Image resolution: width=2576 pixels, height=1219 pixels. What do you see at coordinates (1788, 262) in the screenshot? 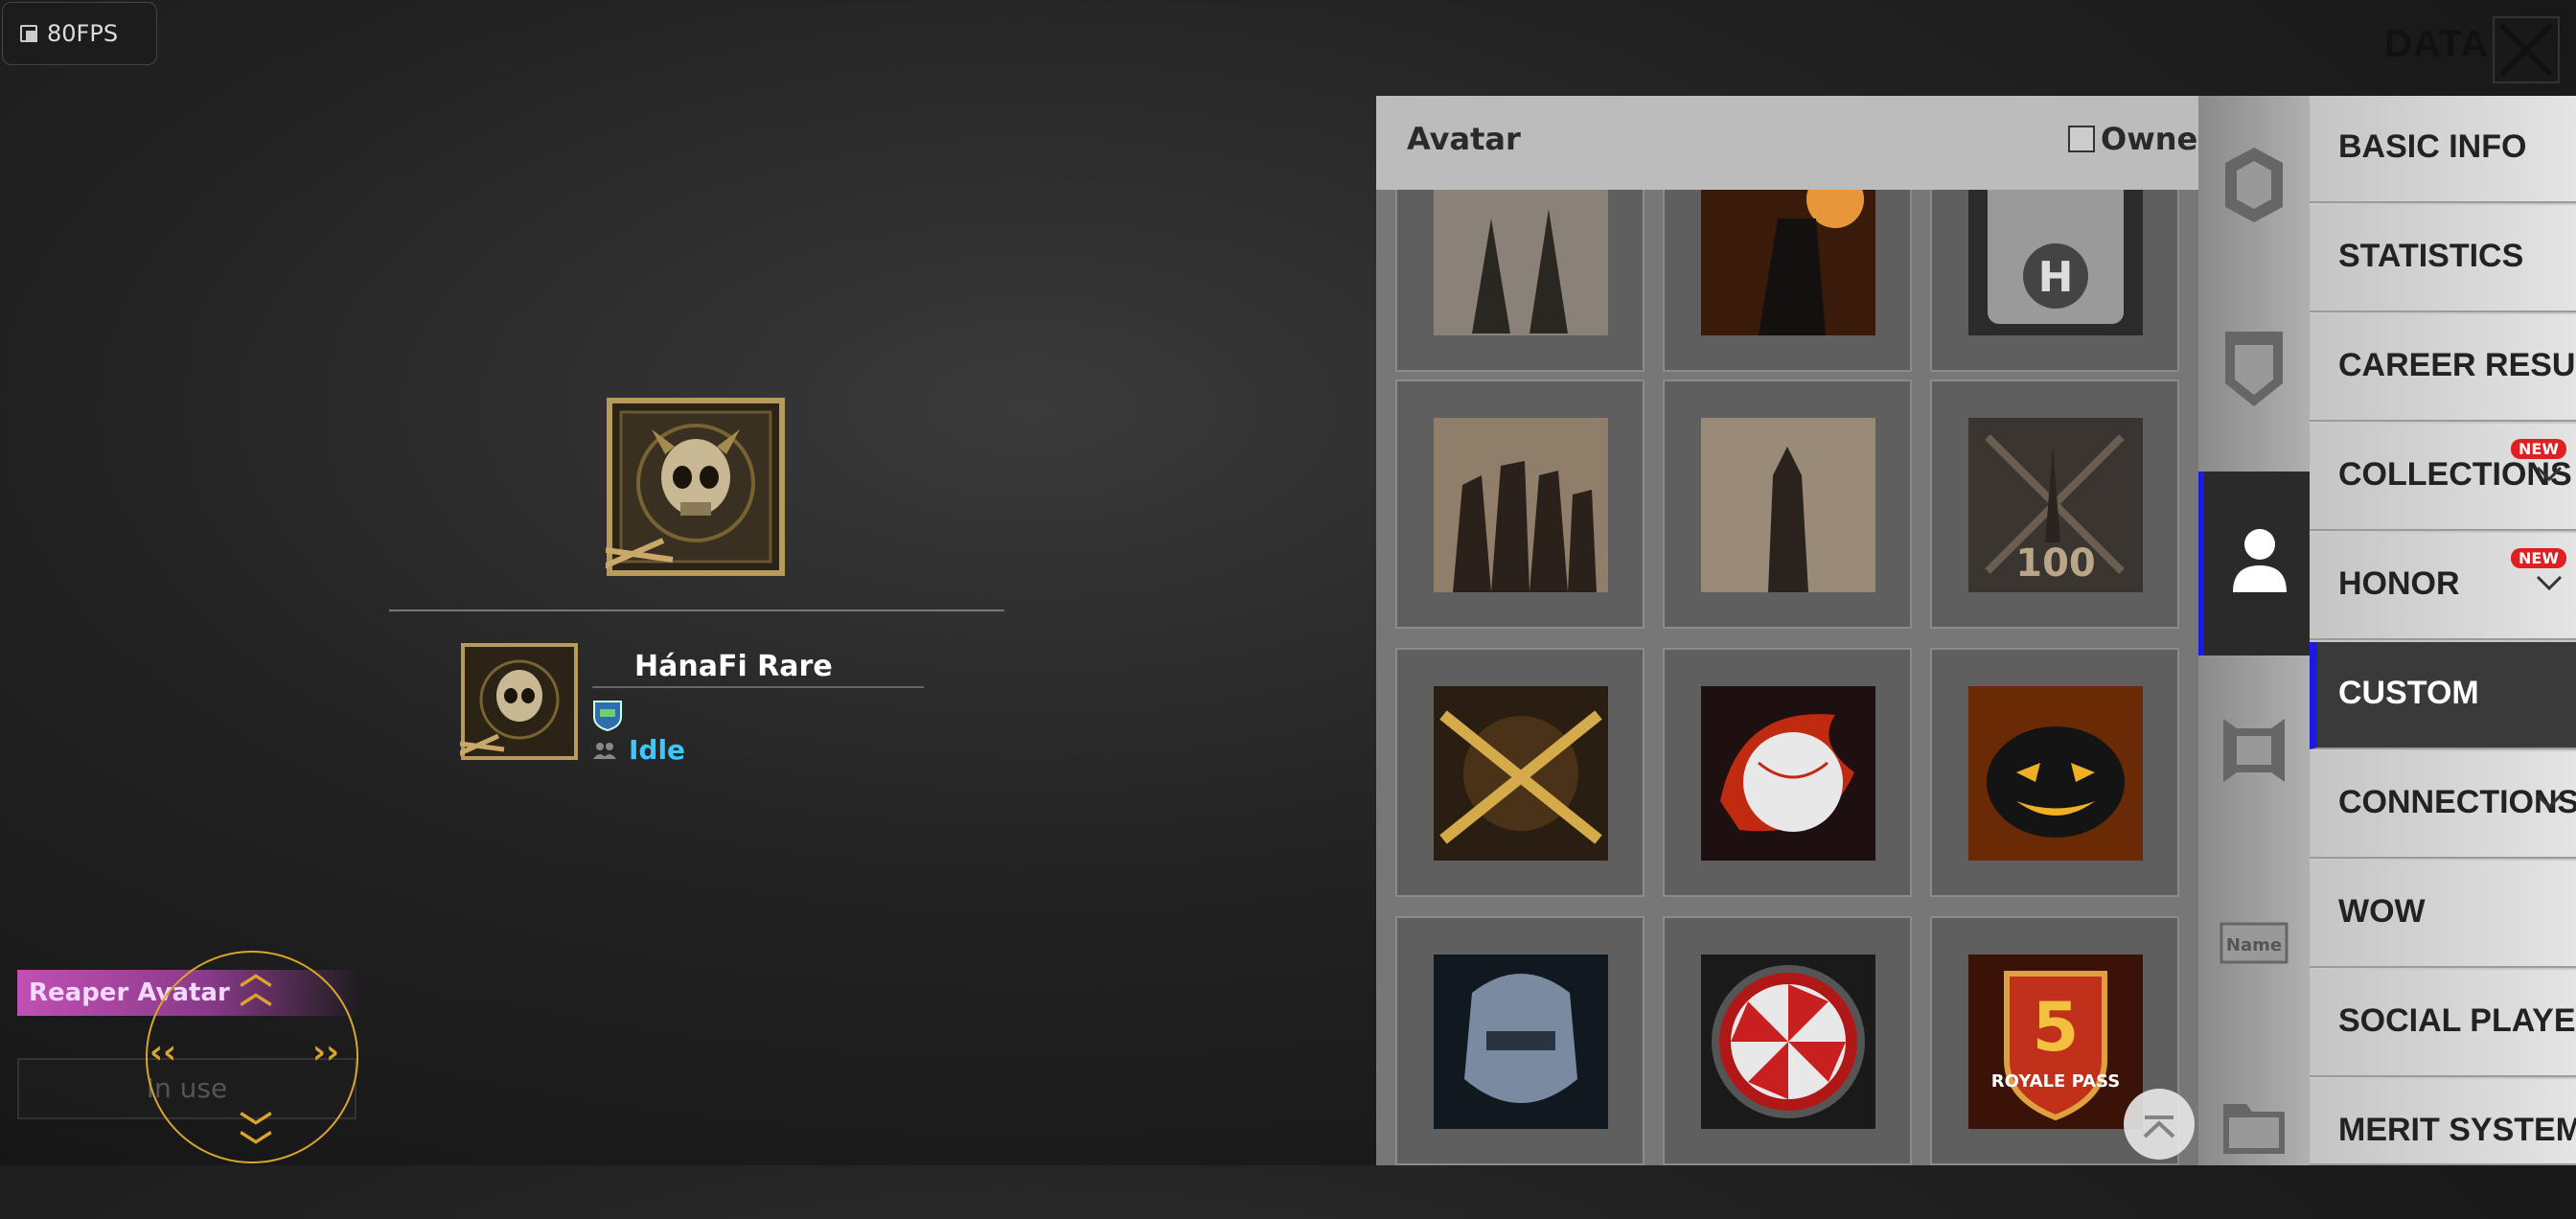
I see `burning-soldier-avatar` at bounding box center [1788, 262].